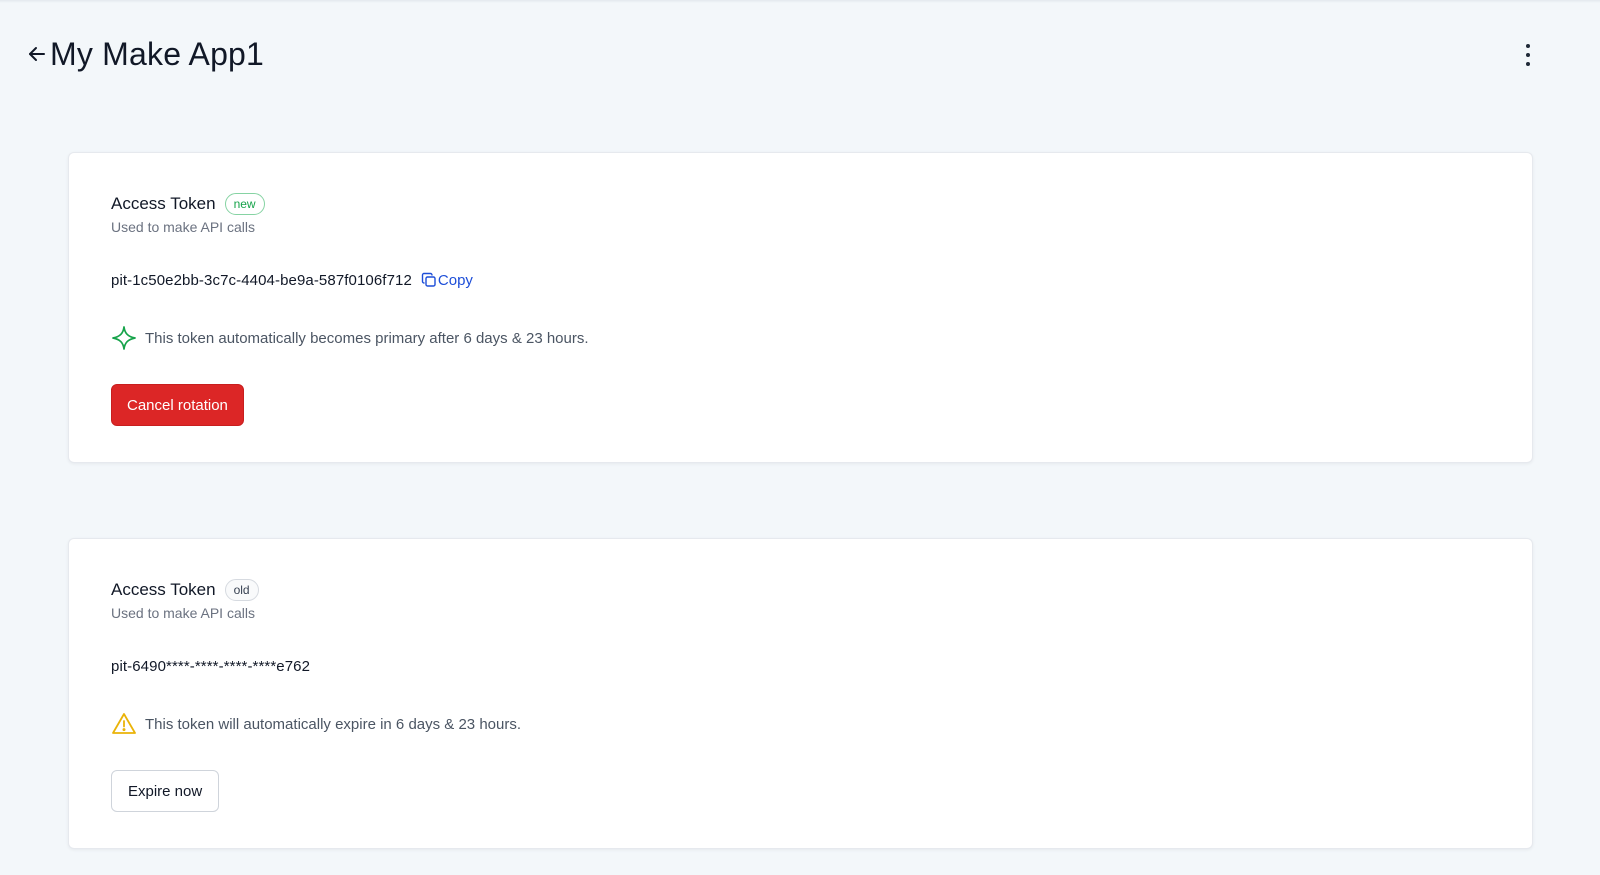 This screenshot has height=875, width=1600. What do you see at coordinates (177, 405) in the screenshot?
I see `cancel-rotation-button: Cancel rotation` at bounding box center [177, 405].